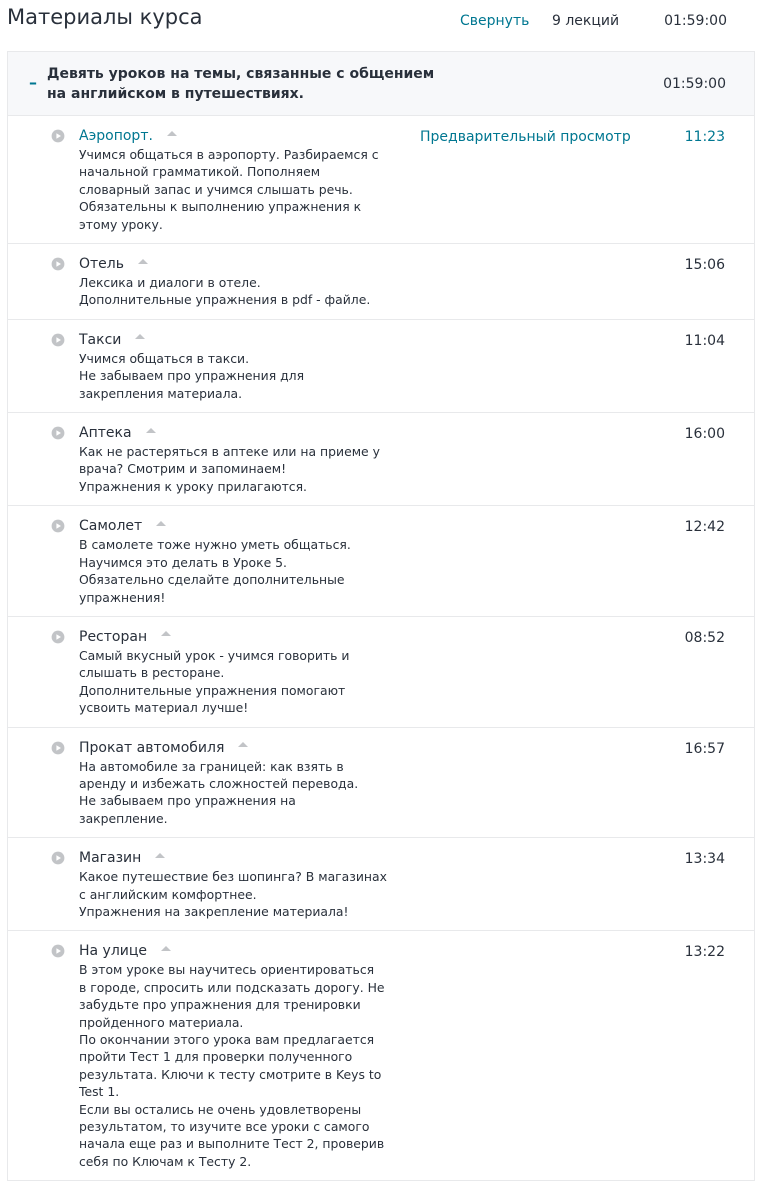 The height and width of the screenshot is (1187, 762). What do you see at coordinates (105, 433) in the screenshot?
I see `lecture-title: Аптека` at bounding box center [105, 433].